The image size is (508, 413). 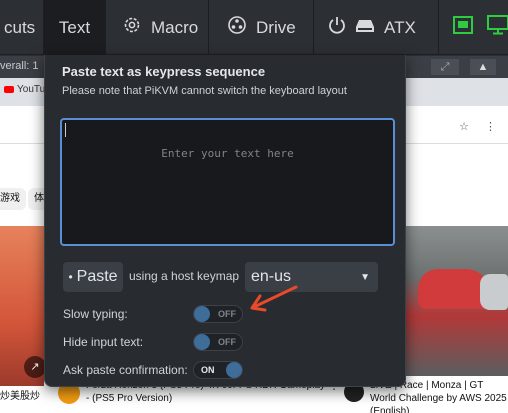 What do you see at coordinates (13, 199) in the screenshot?
I see `category-chip: 游戏` at bounding box center [13, 199].